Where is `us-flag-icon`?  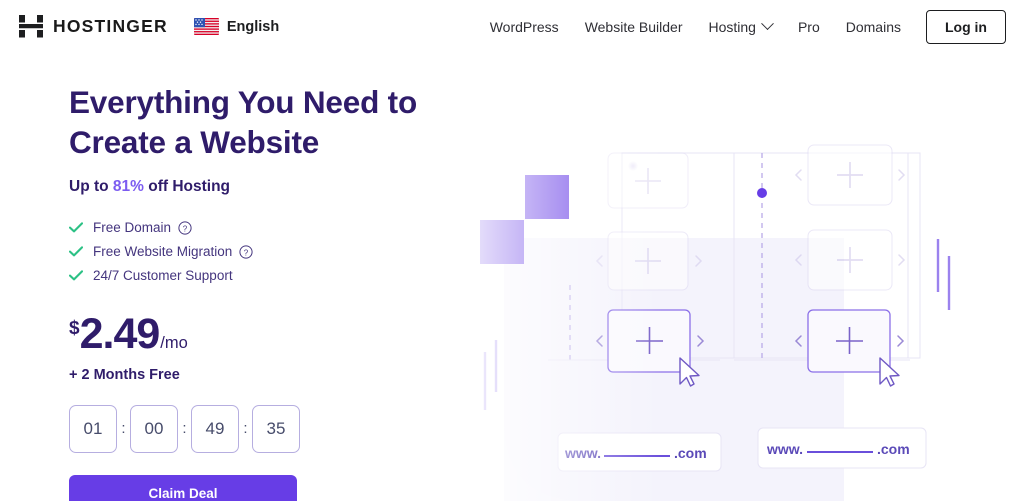 us-flag-icon is located at coordinates (206, 26).